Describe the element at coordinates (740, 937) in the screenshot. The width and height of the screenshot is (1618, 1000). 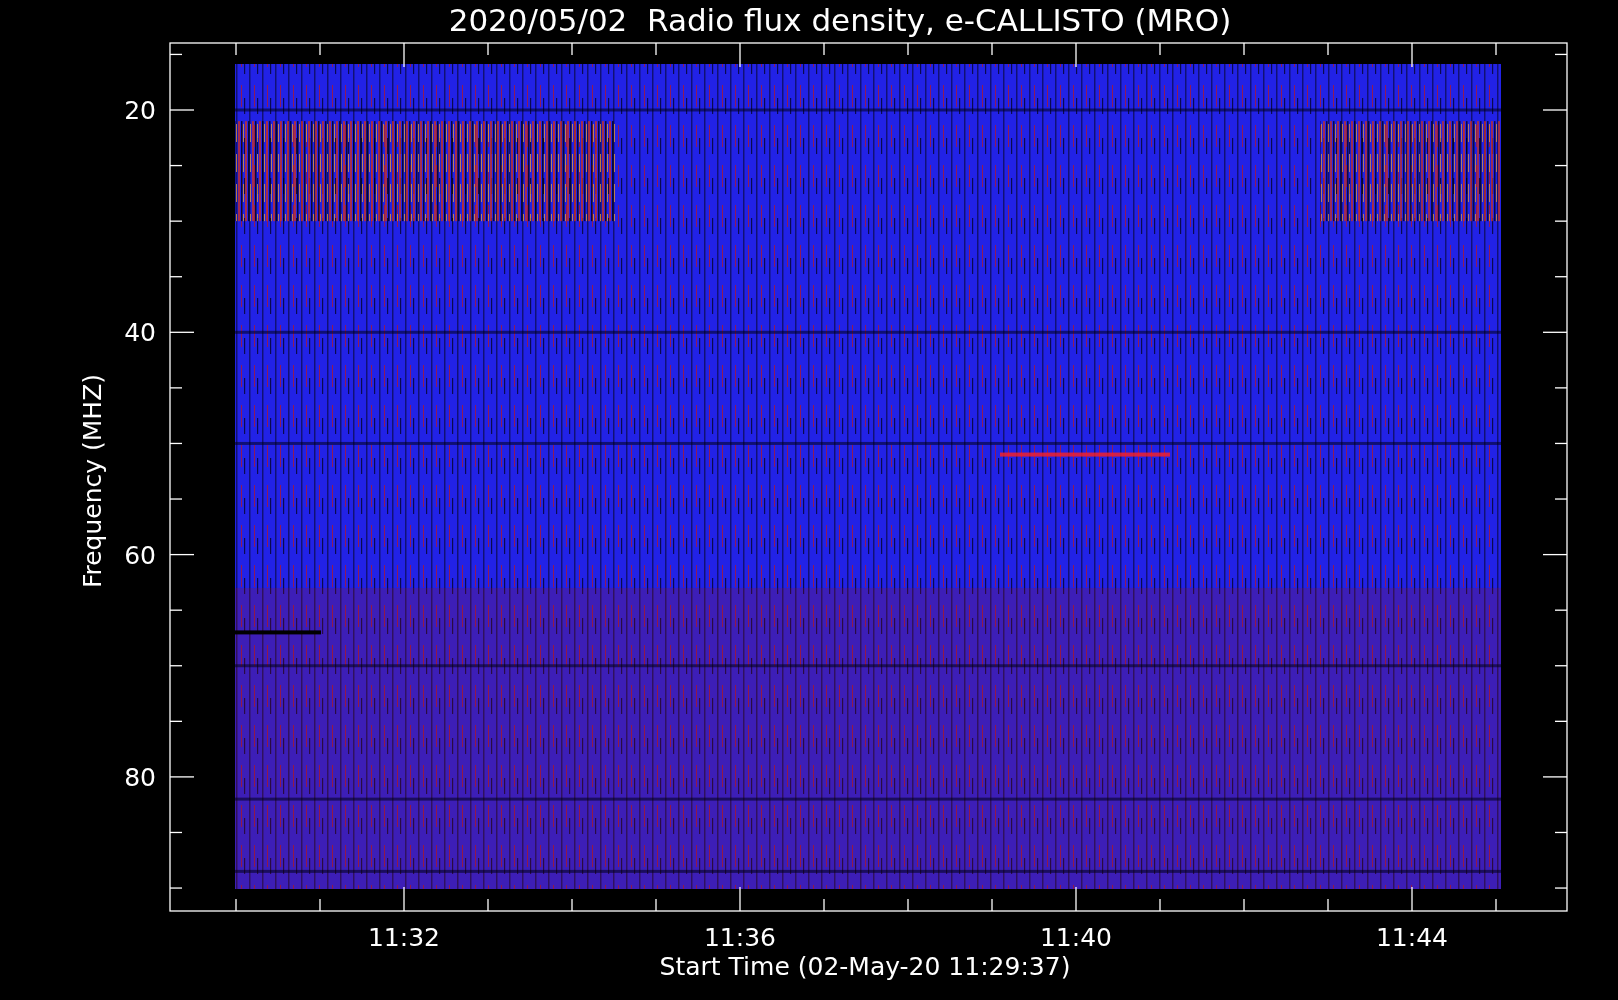
I see `x-tick-label: 11:36` at that location.